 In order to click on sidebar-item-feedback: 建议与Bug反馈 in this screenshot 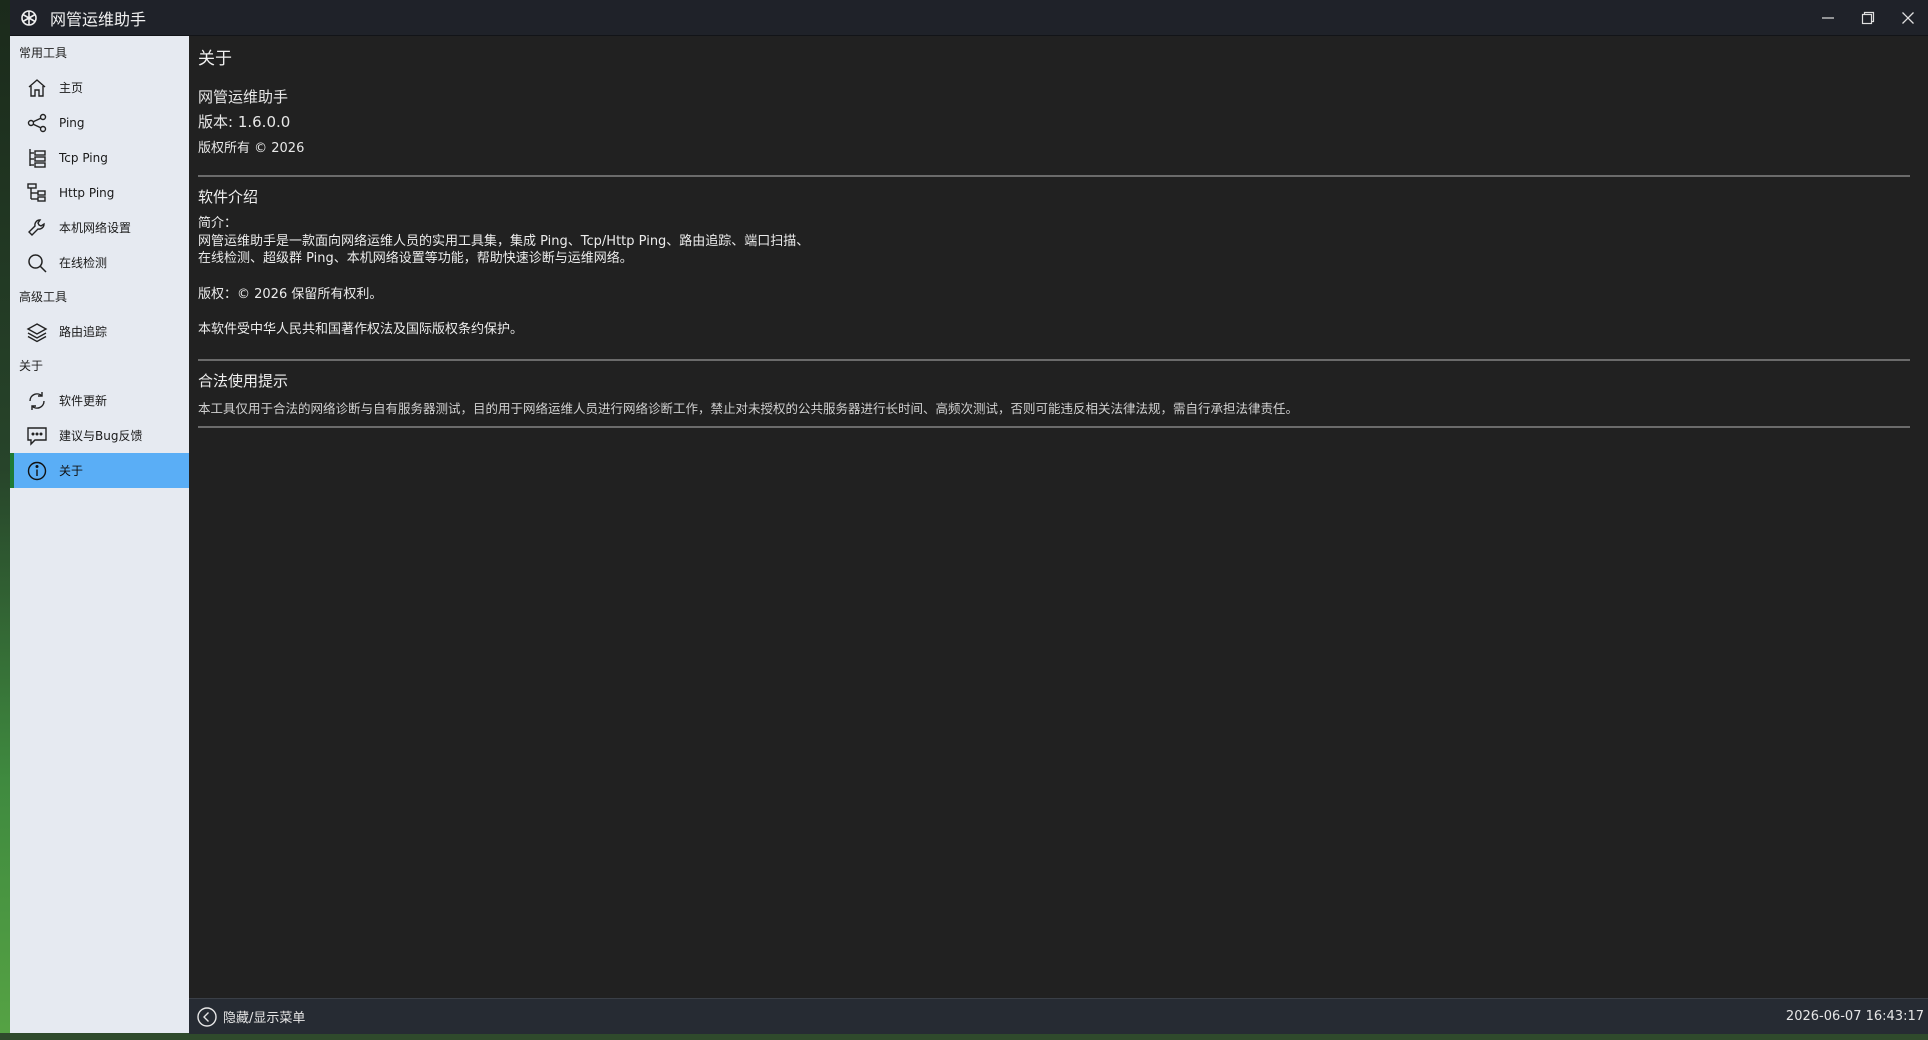, I will do `click(99, 435)`.